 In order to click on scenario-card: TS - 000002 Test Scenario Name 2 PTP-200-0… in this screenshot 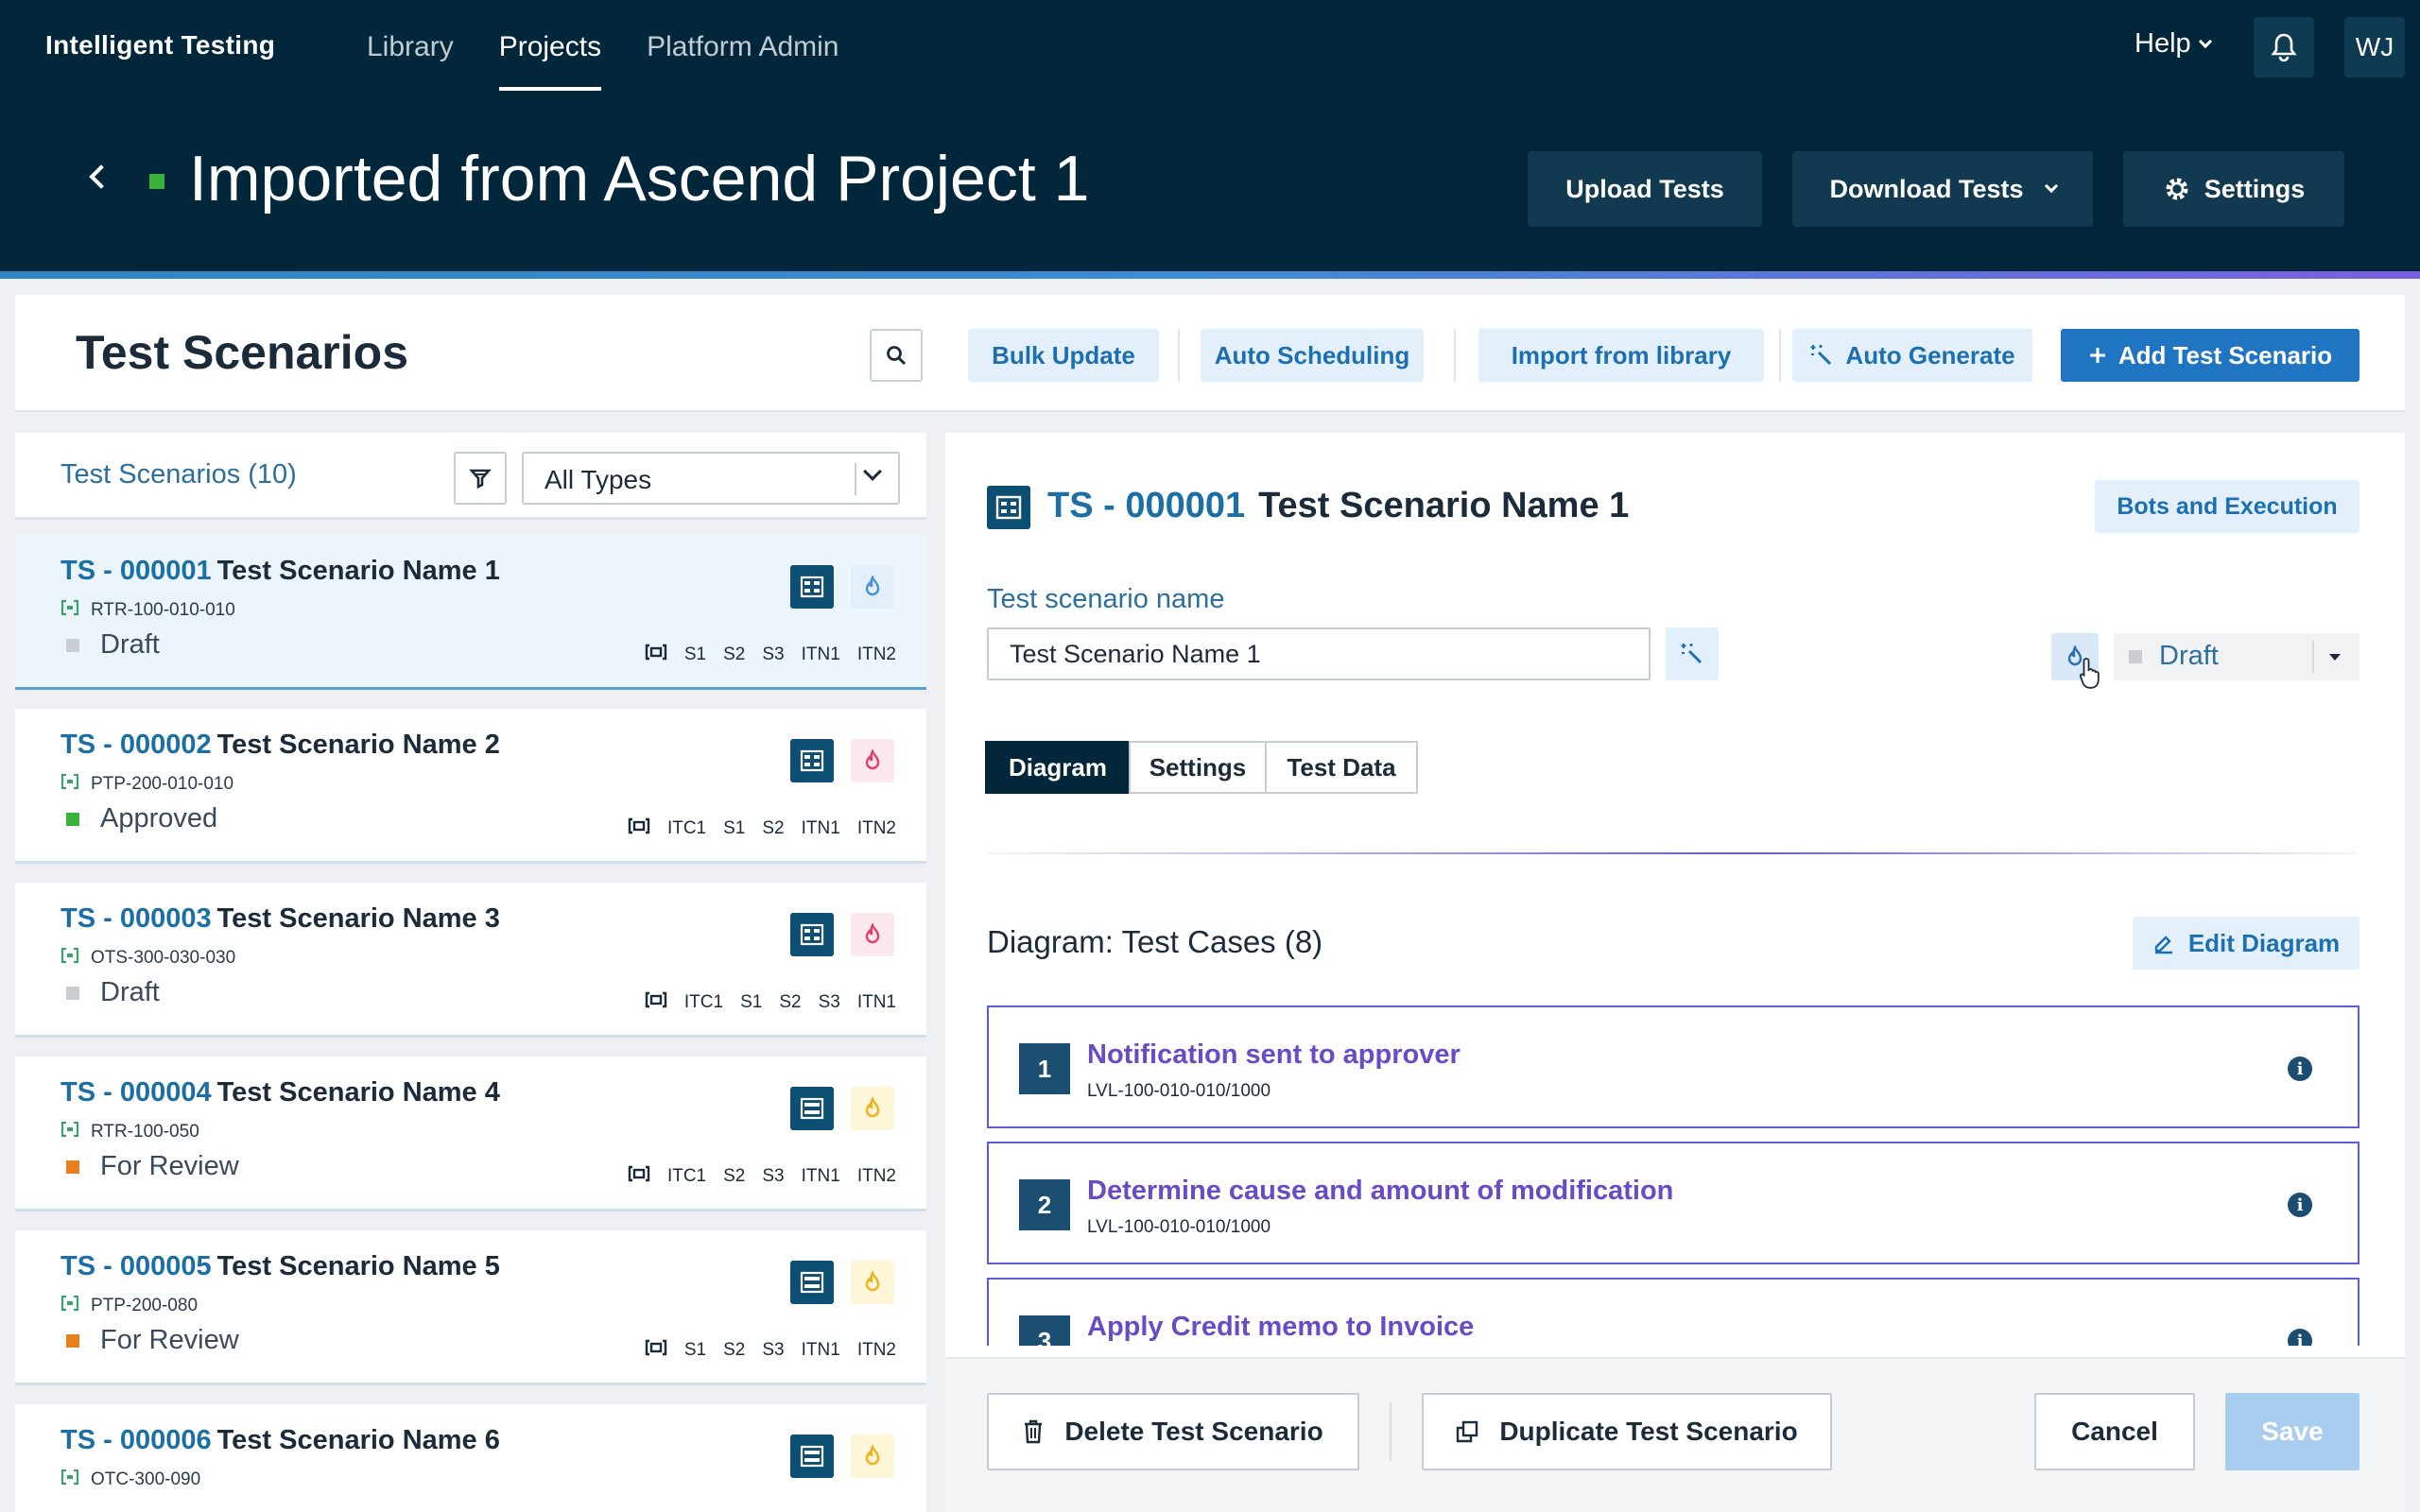, I will do `click(471, 786)`.